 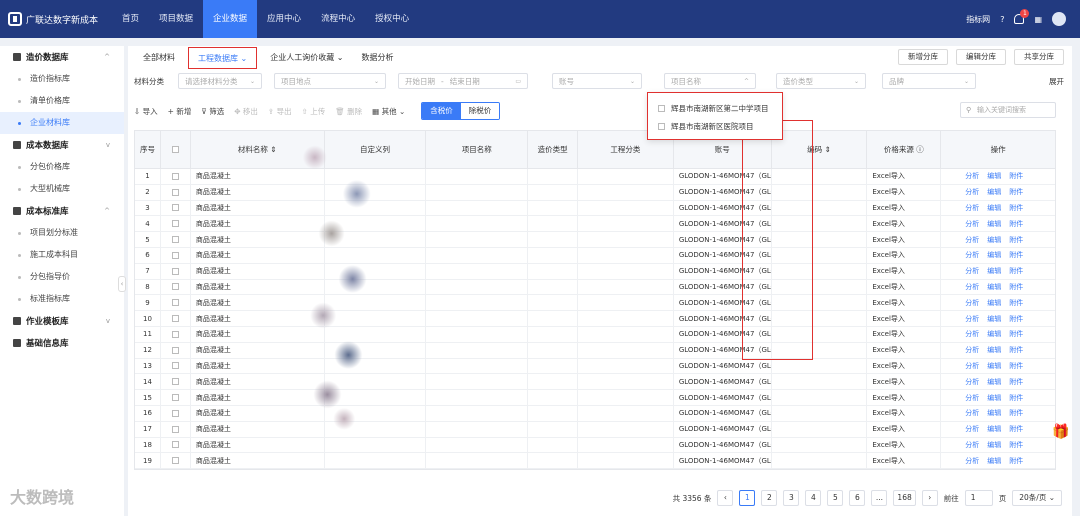 What do you see at coordinates (338, 19) in the screenshot?
I see `nav-process-center: 流程中心` at bounding box center [338, 19].